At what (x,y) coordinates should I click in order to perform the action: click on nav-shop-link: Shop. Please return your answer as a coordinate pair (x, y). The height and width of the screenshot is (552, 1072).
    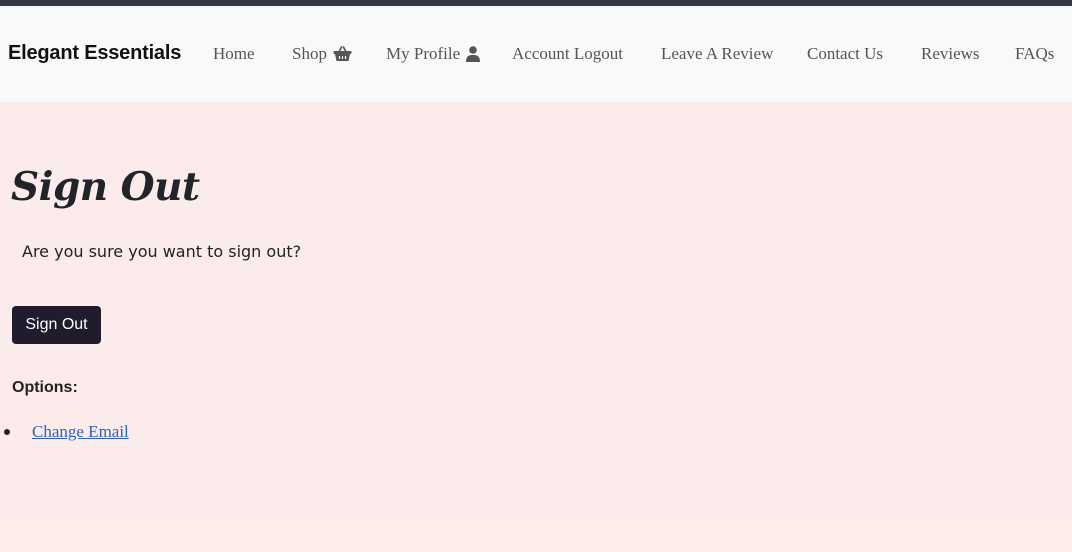
    Looking at the image, I should click on (322, 54).